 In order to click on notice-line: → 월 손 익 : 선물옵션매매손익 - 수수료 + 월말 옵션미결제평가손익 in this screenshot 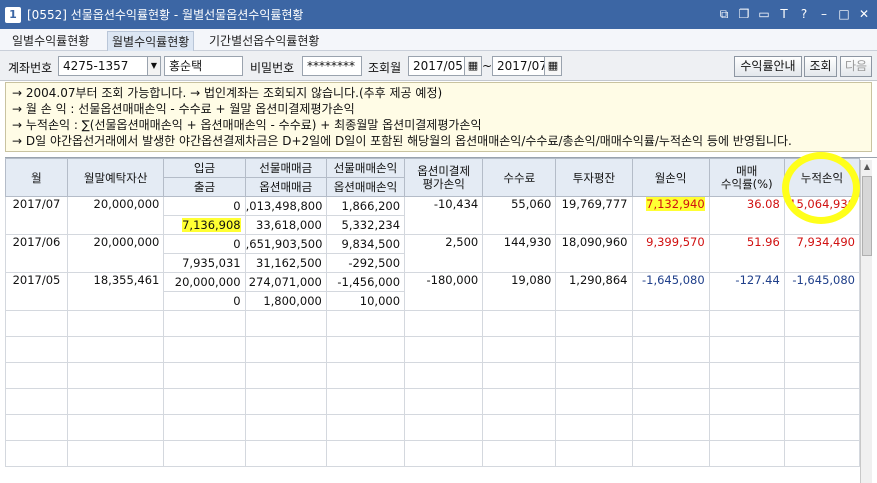, I will do `click(183, 109)`.